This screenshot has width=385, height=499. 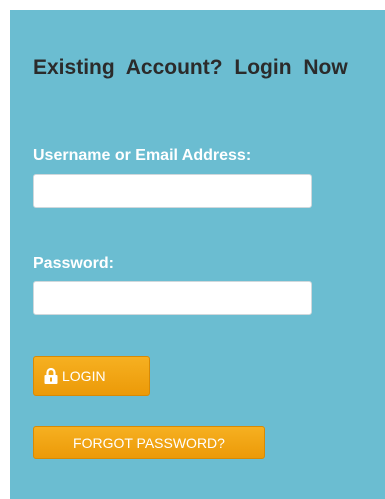 I want to click on lock-icon, so click(x=51, y=376).